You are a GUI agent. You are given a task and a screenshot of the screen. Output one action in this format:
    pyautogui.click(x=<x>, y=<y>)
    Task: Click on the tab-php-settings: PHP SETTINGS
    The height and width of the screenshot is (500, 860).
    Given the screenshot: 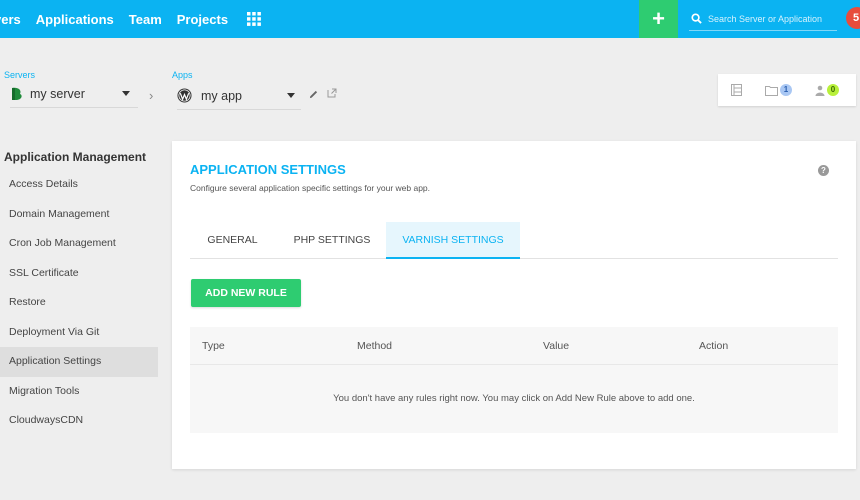 What is the action you would take?
    pyautogui.click(x=332, y=240)
    